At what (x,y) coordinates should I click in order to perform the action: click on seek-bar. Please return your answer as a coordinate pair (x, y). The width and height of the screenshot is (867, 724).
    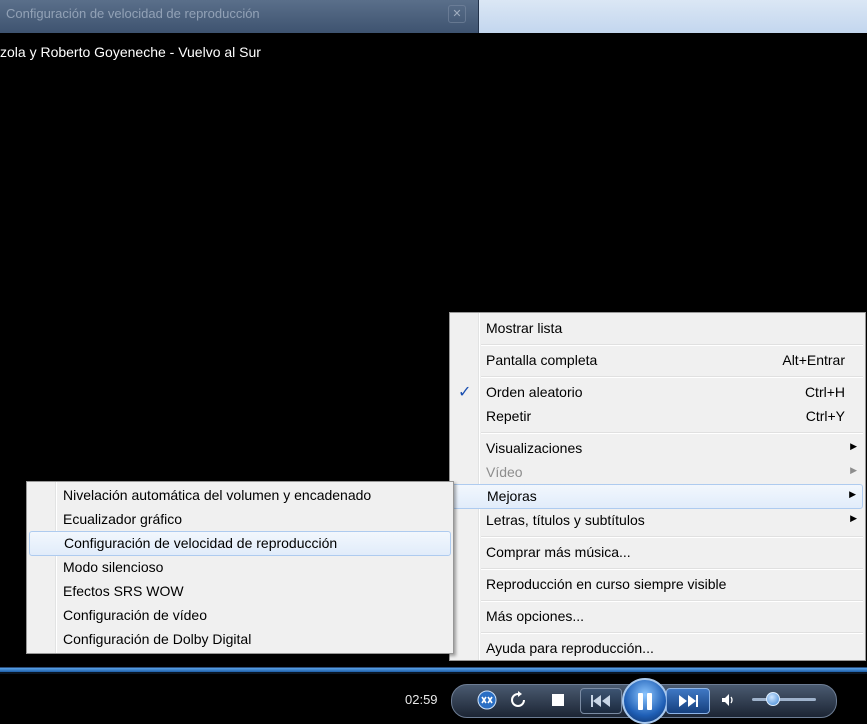
    Looking at the image, I should click on (433, 670).